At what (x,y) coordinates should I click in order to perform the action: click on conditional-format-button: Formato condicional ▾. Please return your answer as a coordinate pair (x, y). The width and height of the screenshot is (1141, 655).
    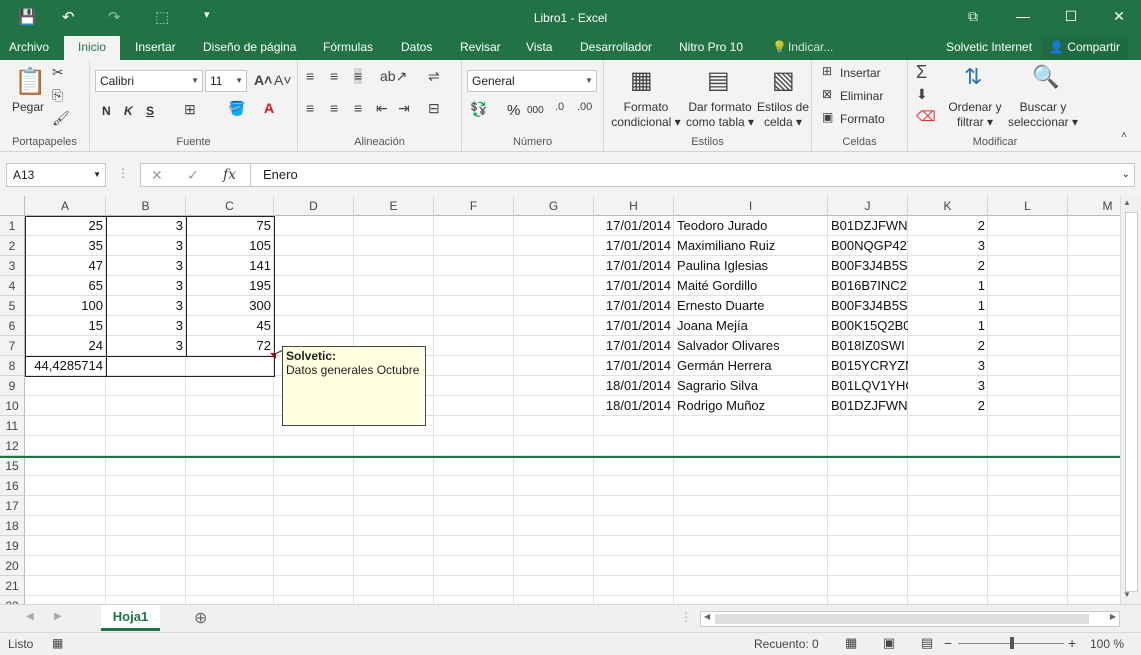
    Looking at the image, I should click on (646, 115).